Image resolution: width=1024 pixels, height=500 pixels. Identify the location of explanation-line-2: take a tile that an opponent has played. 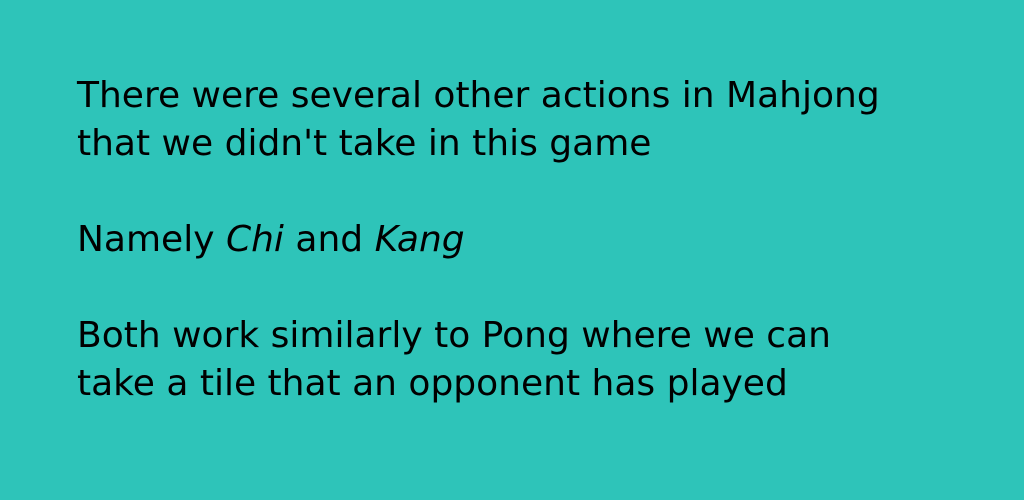
(432, 383).